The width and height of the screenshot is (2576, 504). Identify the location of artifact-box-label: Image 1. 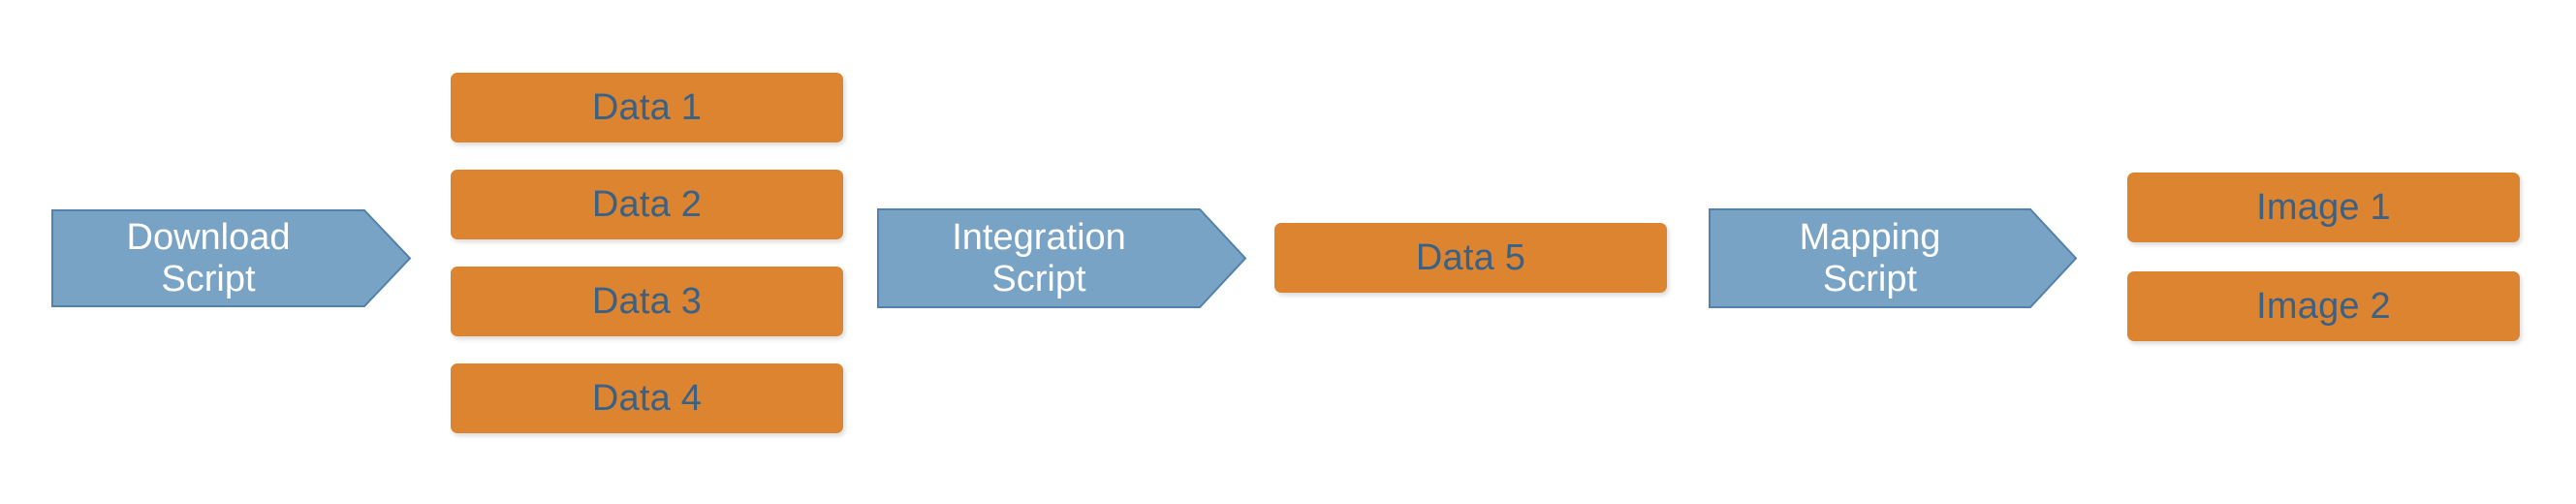
(2323, 207).